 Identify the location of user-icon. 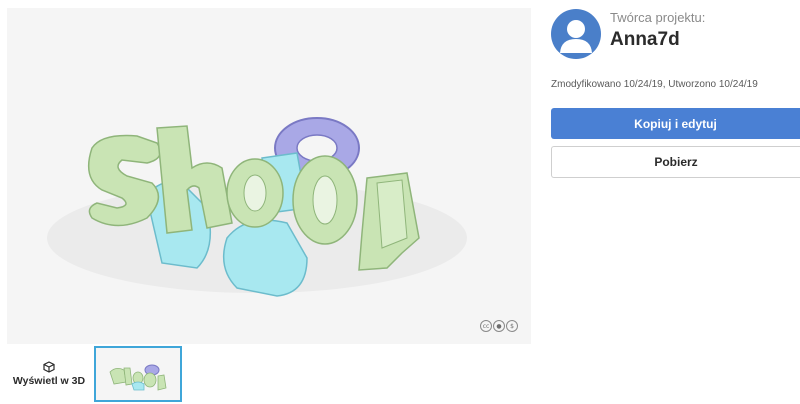
(576, 36).